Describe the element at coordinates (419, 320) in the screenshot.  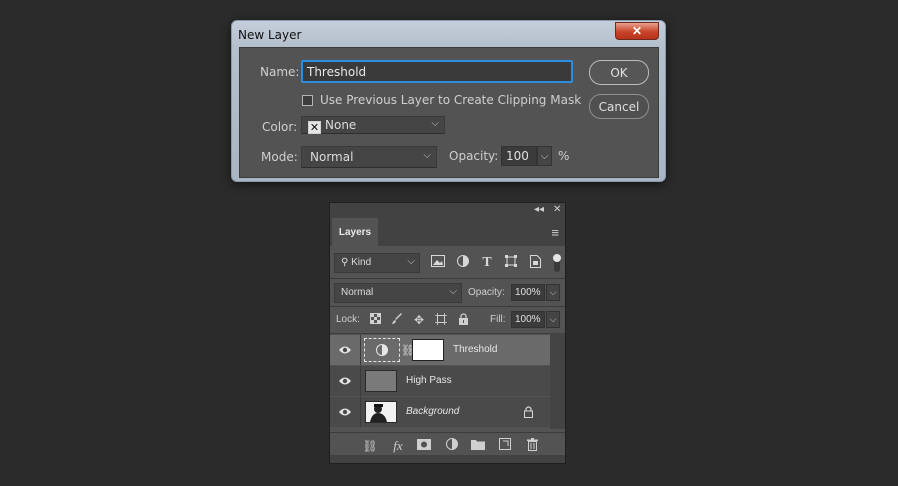
I see `lock-move-icon: ✥` at that location.